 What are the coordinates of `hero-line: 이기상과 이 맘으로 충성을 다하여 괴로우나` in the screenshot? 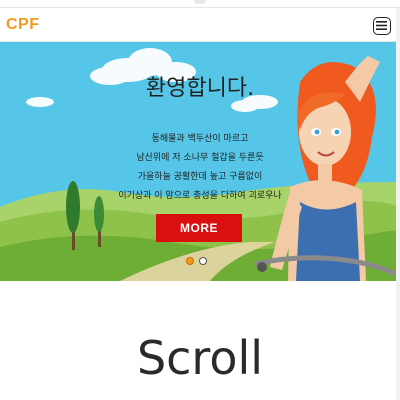 It's located at (200, 196).